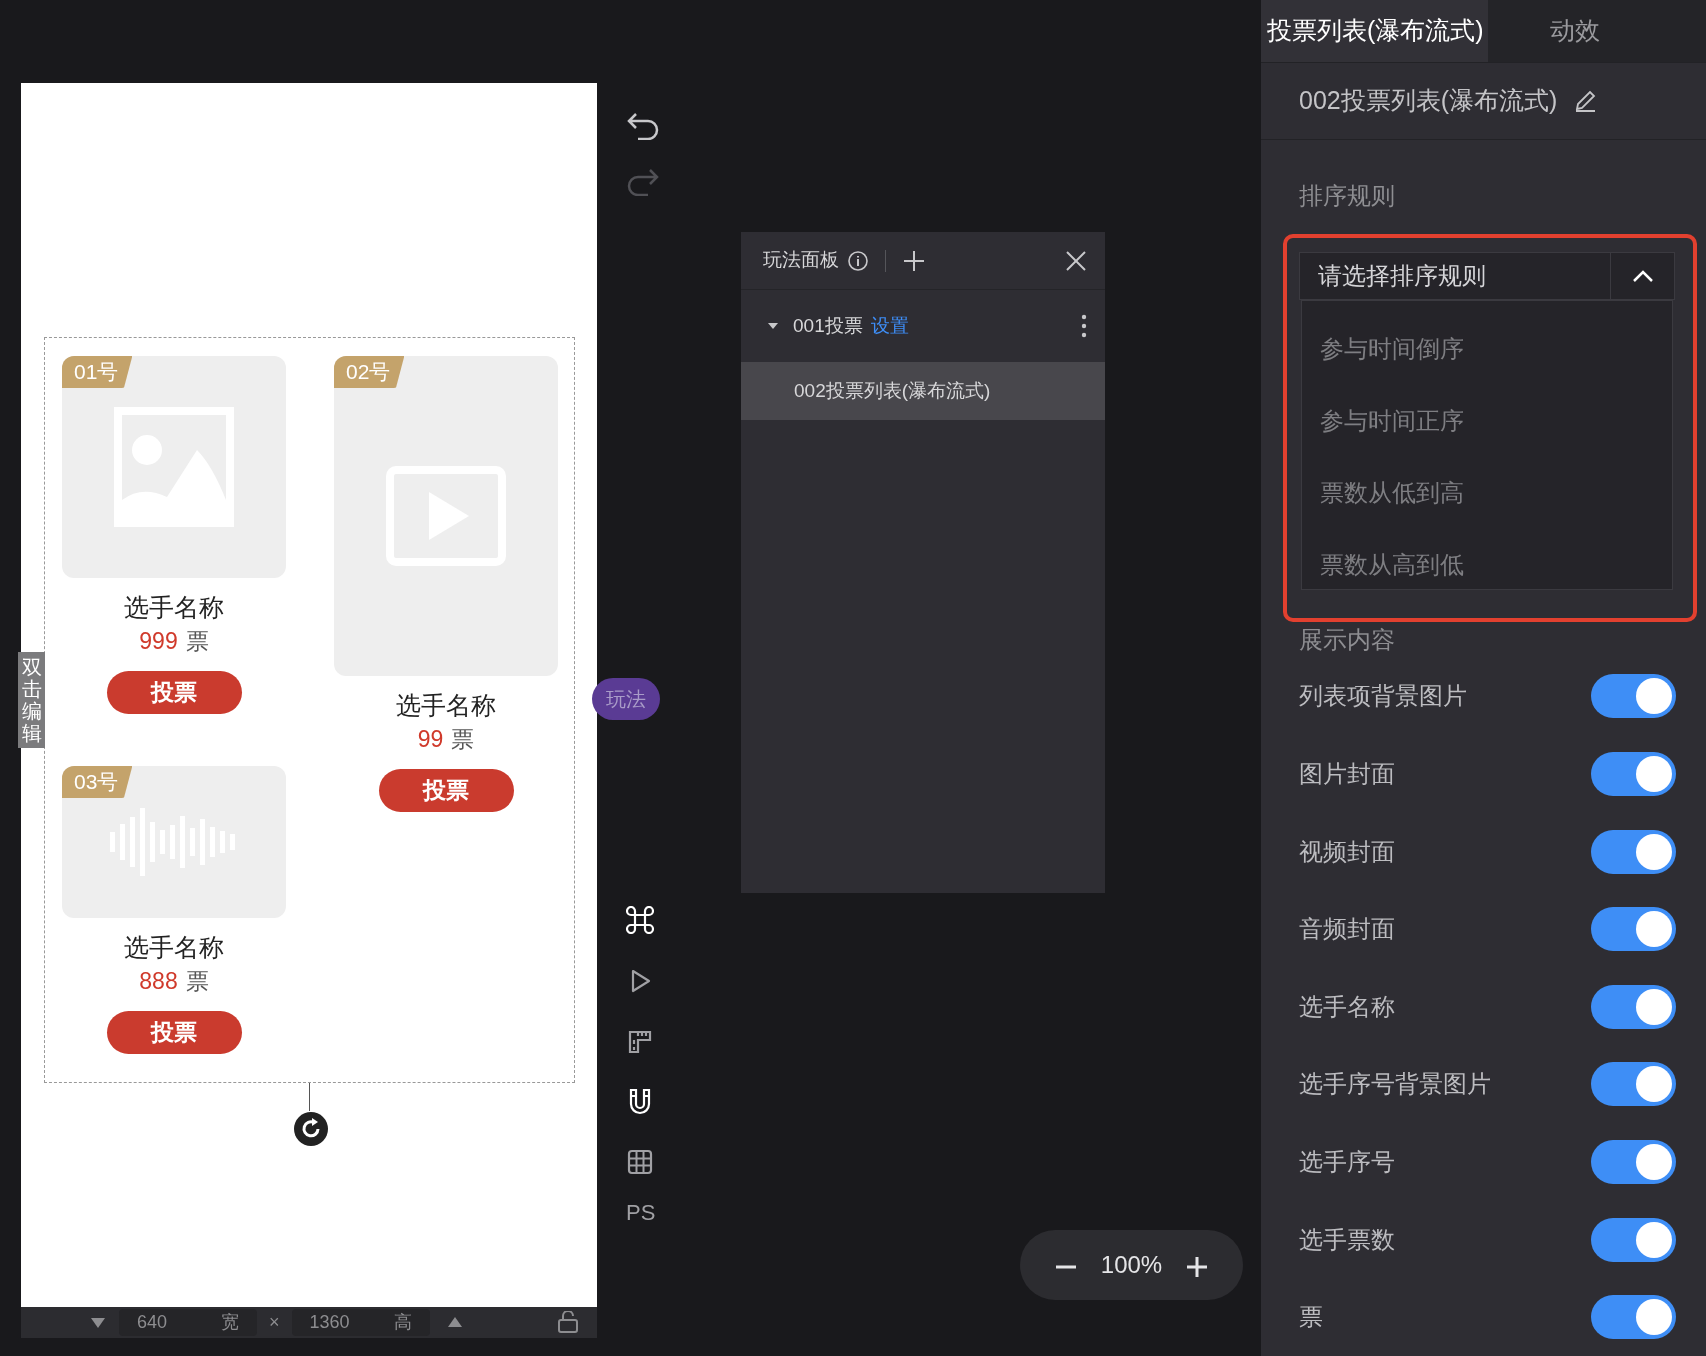 This screenshot has height=1356, width=1706. What do you see at coordinates (1311, 1317) in the screenshot?
I see `toggle-label: 票` at bounding box center [1311, 1317].